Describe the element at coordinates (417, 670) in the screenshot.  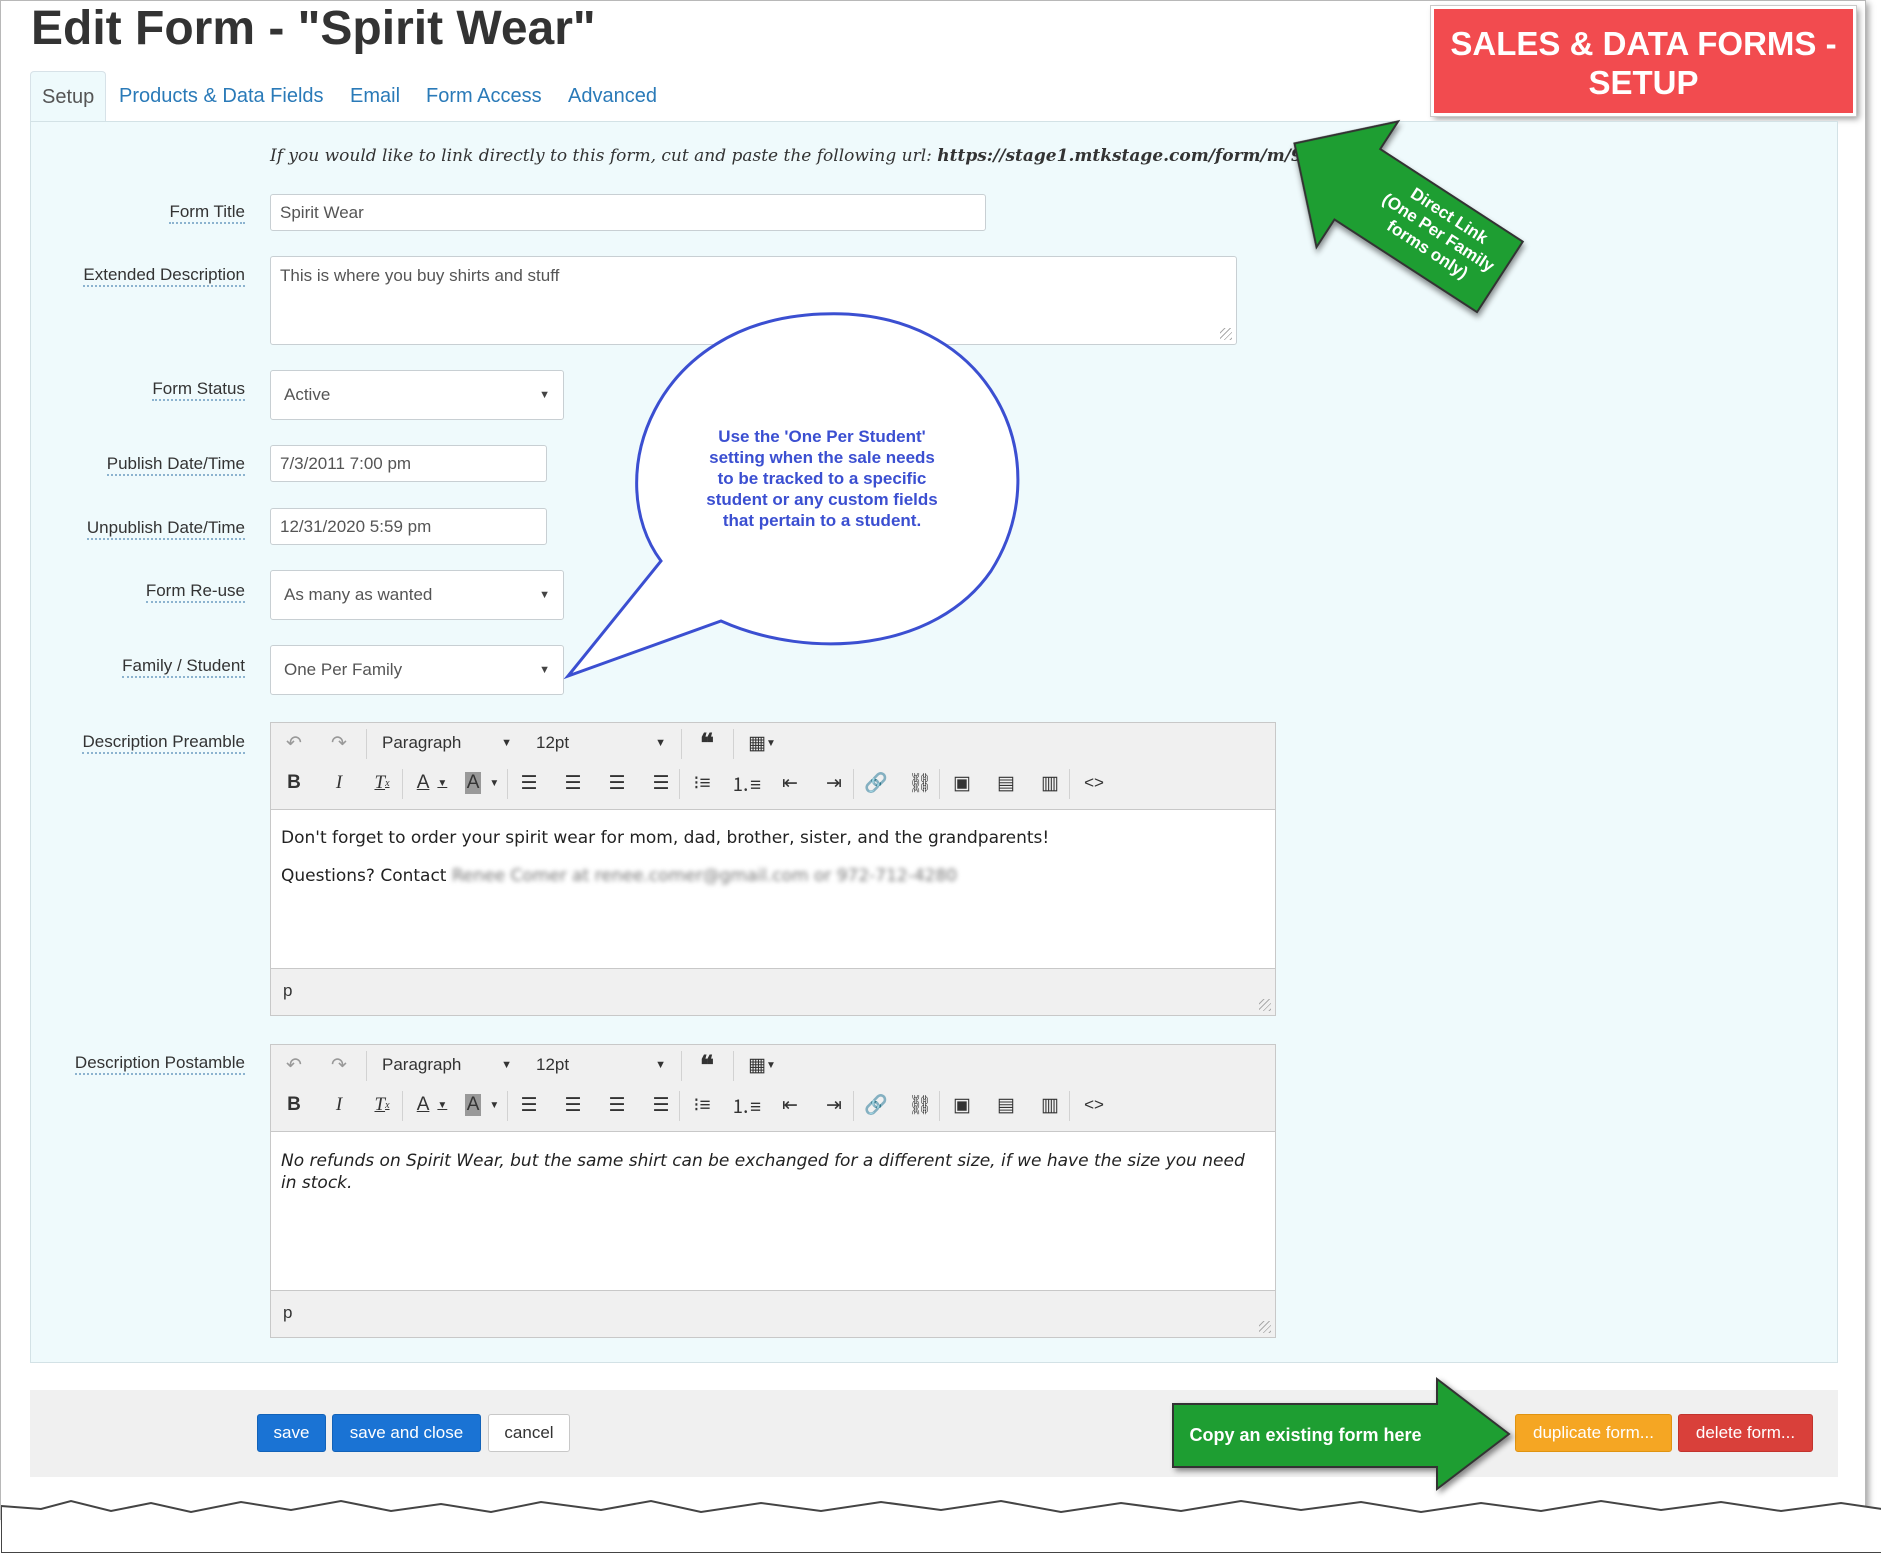
I see `family-student-select: One Per Family ▼` at that location.